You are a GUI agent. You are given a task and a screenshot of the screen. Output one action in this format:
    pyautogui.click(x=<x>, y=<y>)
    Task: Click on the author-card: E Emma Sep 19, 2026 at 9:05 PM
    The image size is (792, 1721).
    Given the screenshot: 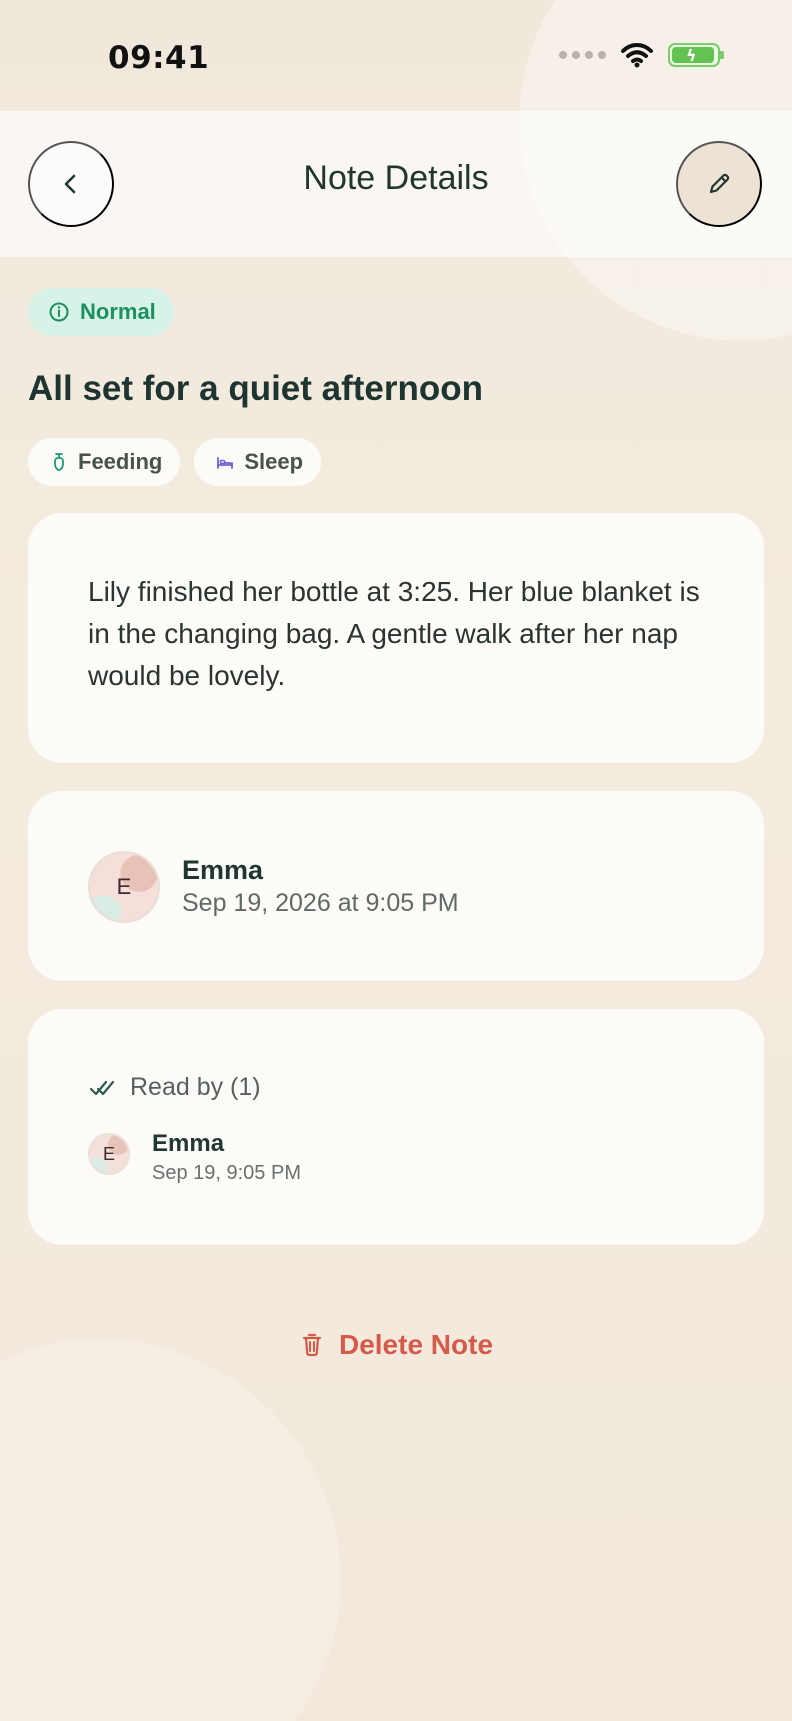 What is the action you would take?
    pyautogui.click(x=396, y=886)
    